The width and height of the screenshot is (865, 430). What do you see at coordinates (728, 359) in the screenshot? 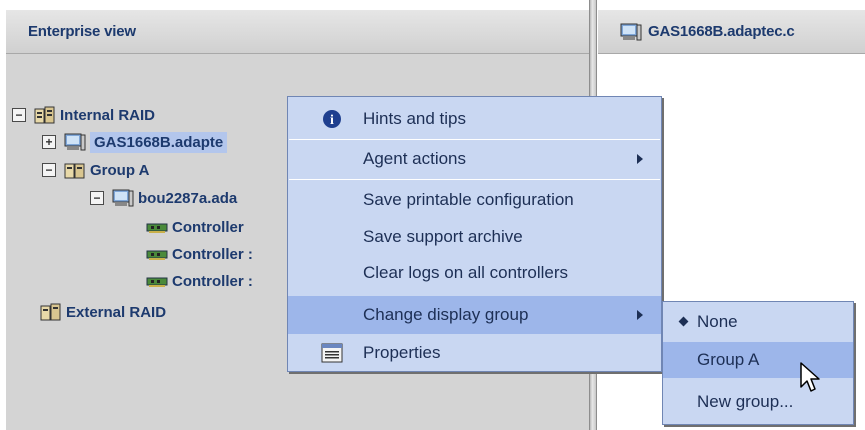
I see `submenu-label: Group A` at bounding box center [728, 359].